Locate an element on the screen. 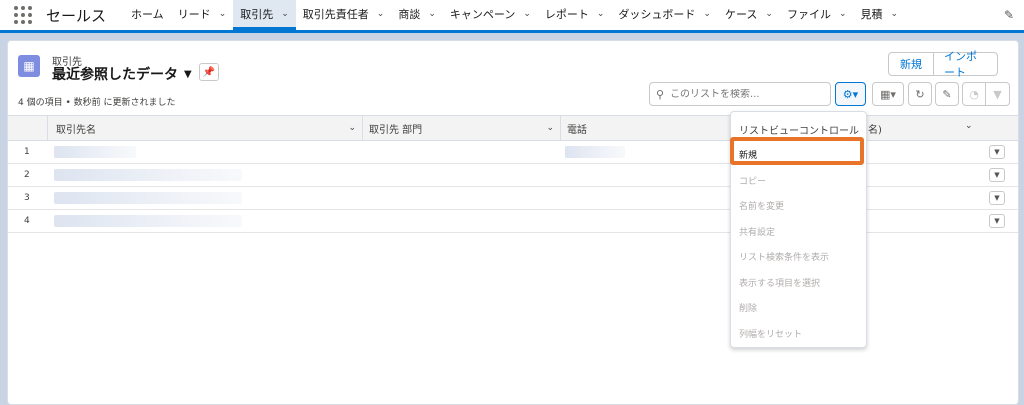 The image size is (1024, 405). tab-contacts: 取引先責任者 ⌄ is located at coordinates (344, 15).